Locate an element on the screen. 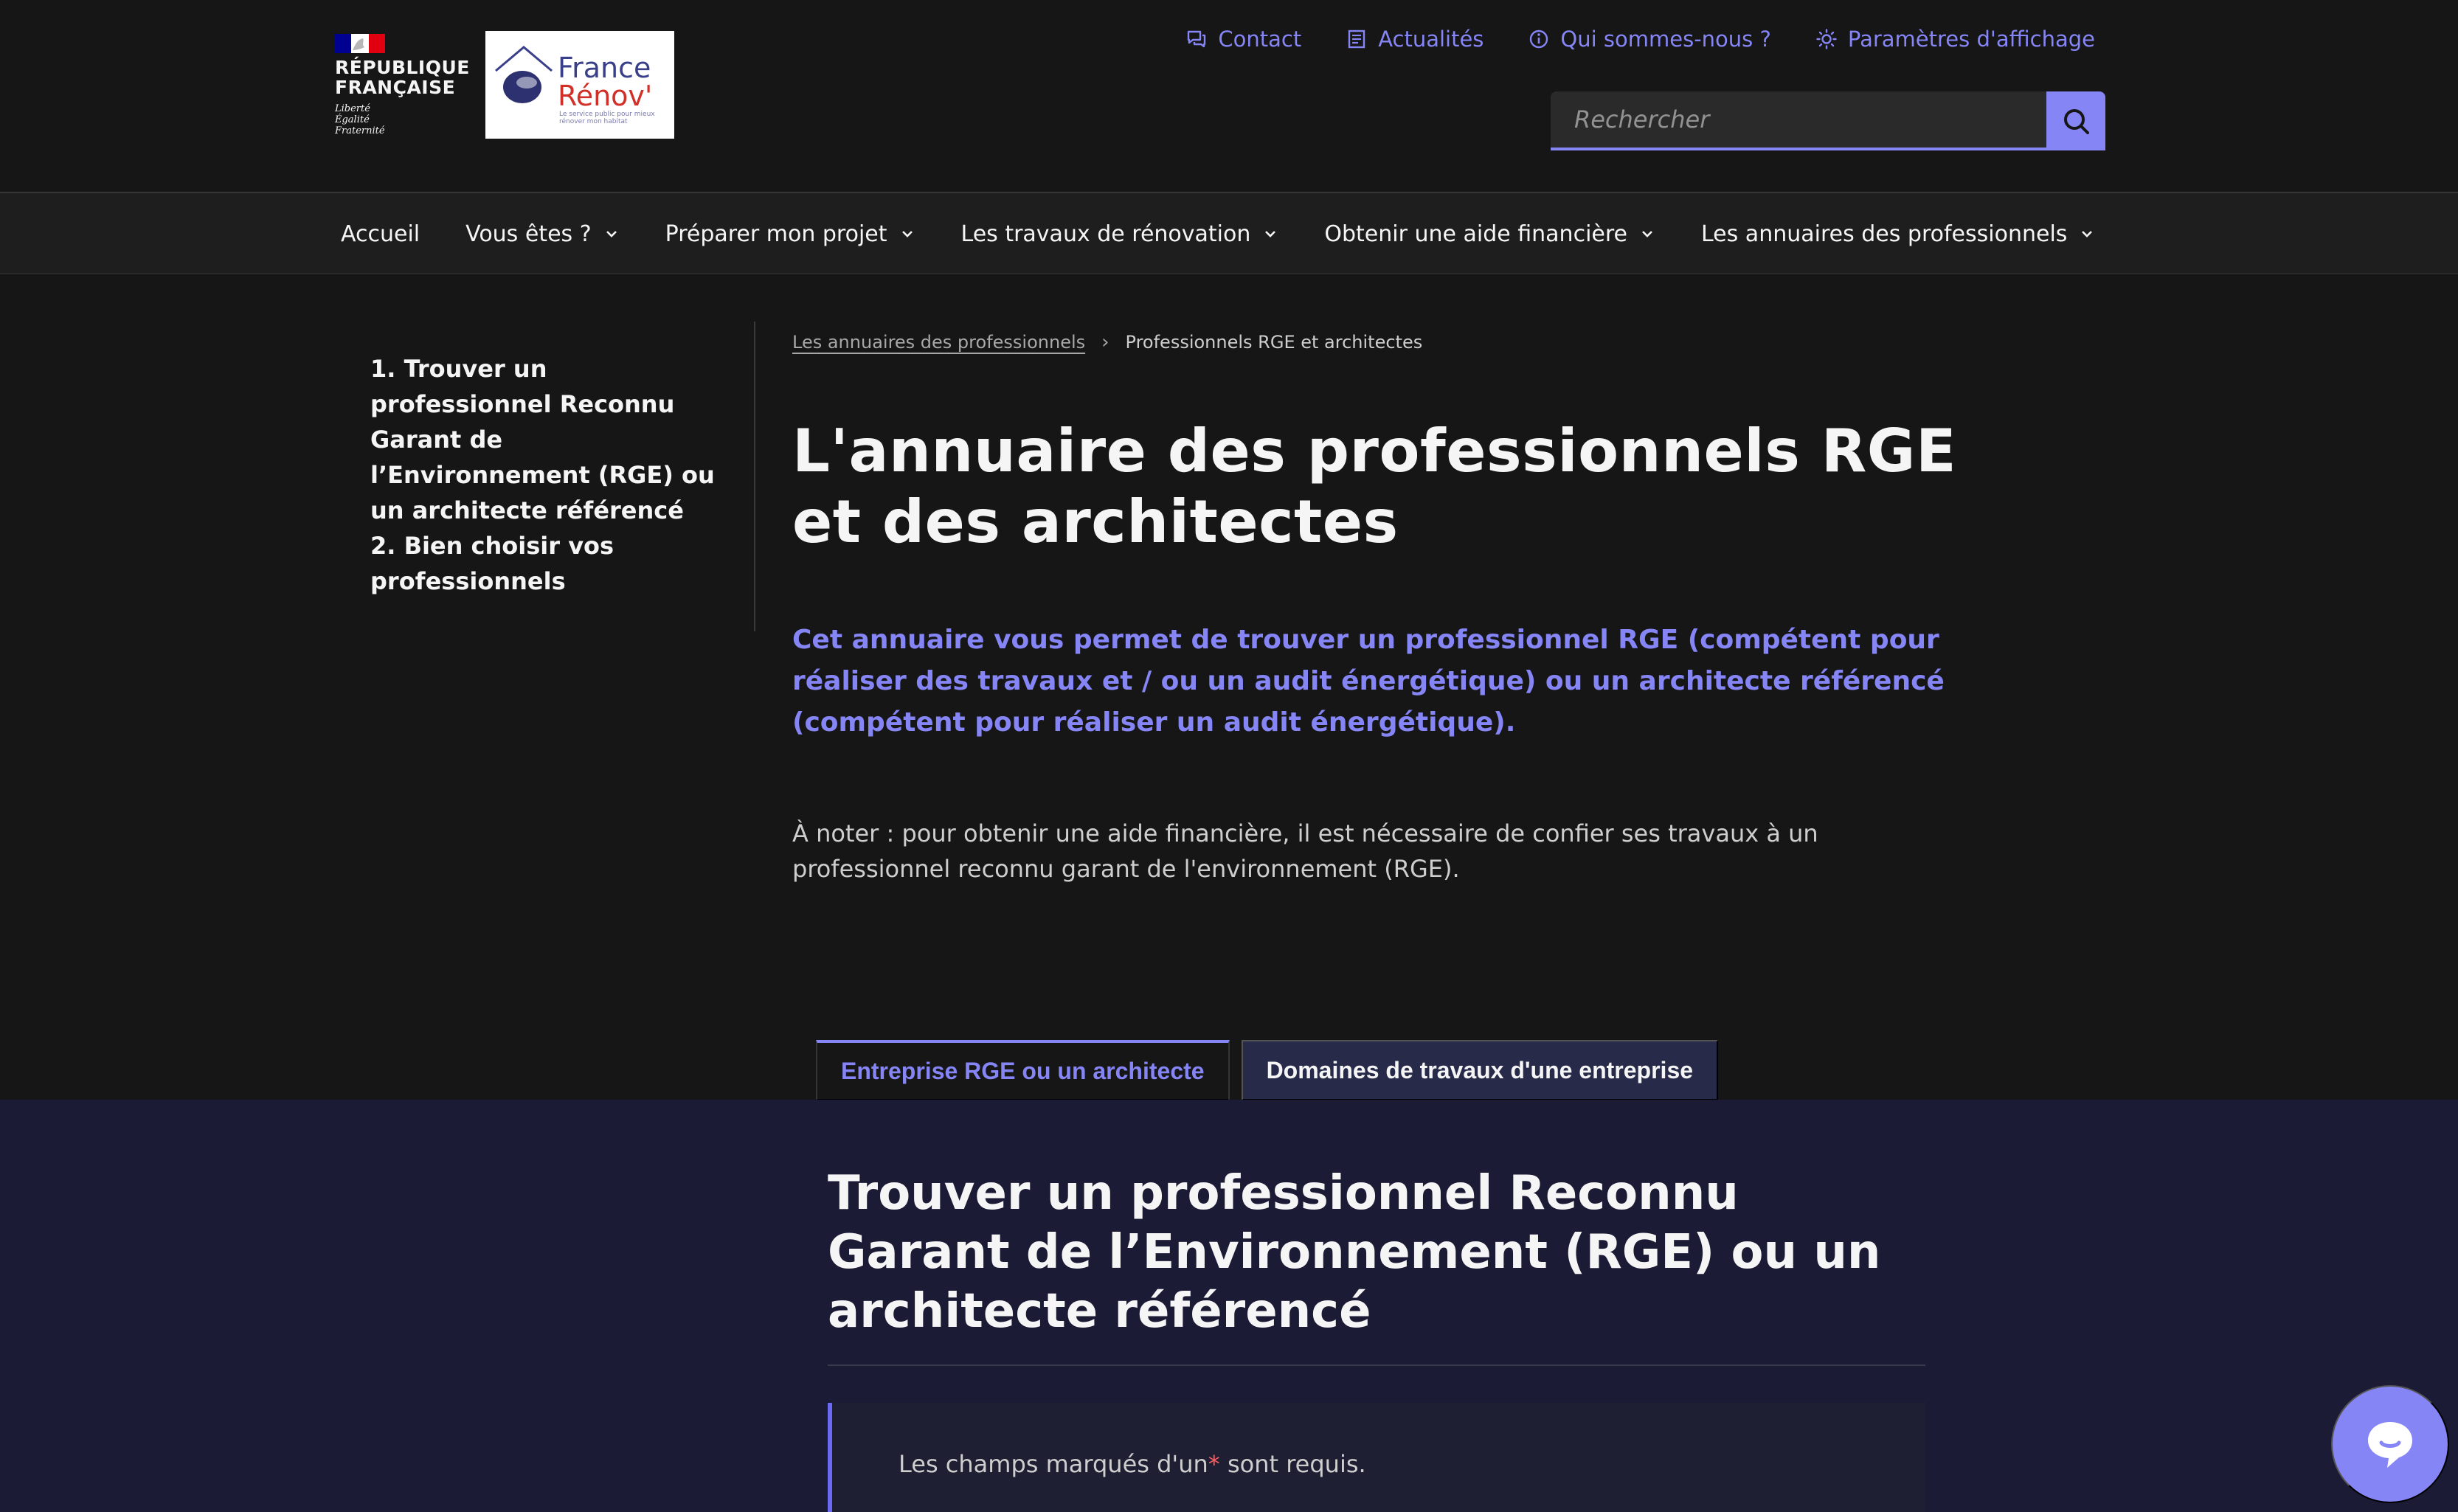 The width and height of the screenshot is (2458, 1512). required-fields-notice: Les champs marqués d'un* sont requis. is located at coordinates (1376, 1457).